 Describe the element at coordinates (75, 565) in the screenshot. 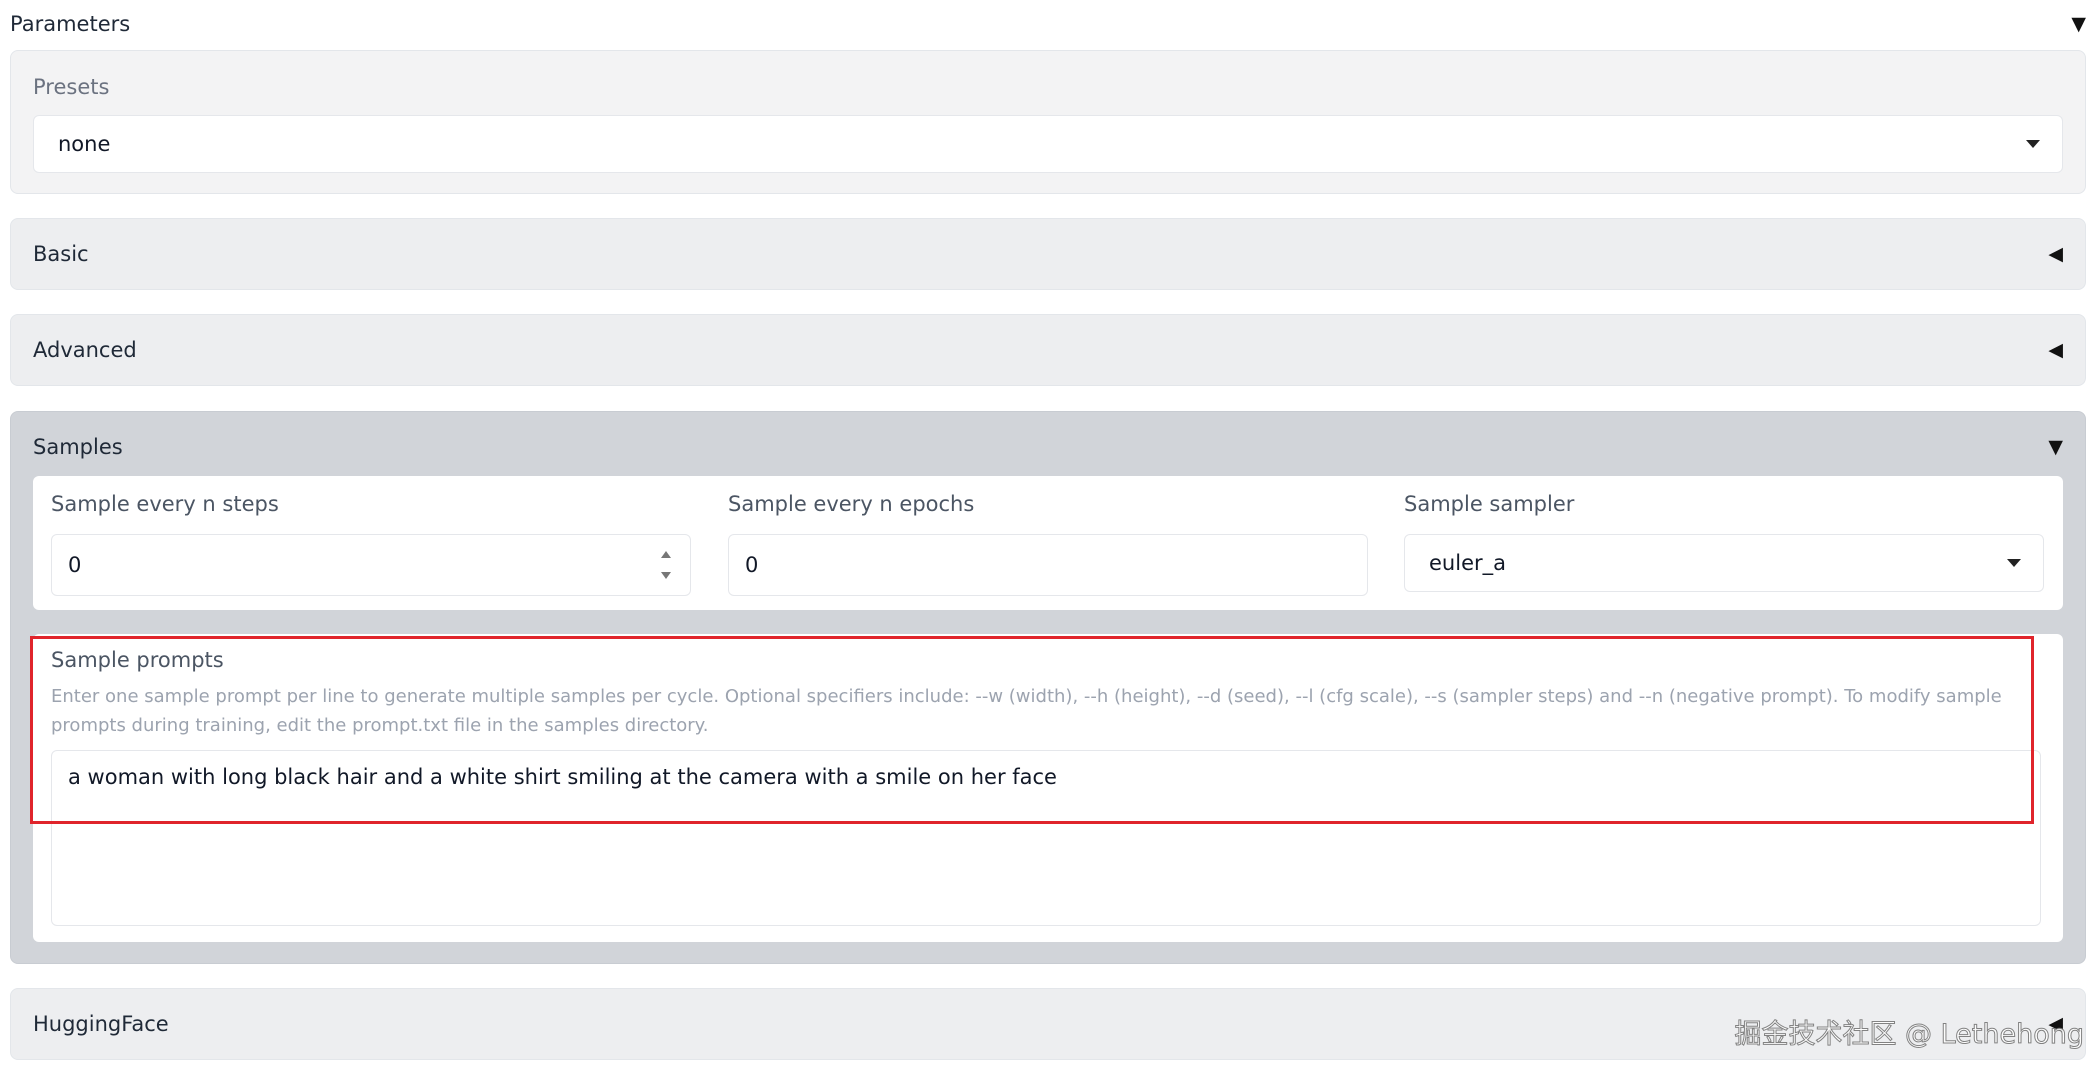

I see `sample-every-n-steps-value: 0` at that location.